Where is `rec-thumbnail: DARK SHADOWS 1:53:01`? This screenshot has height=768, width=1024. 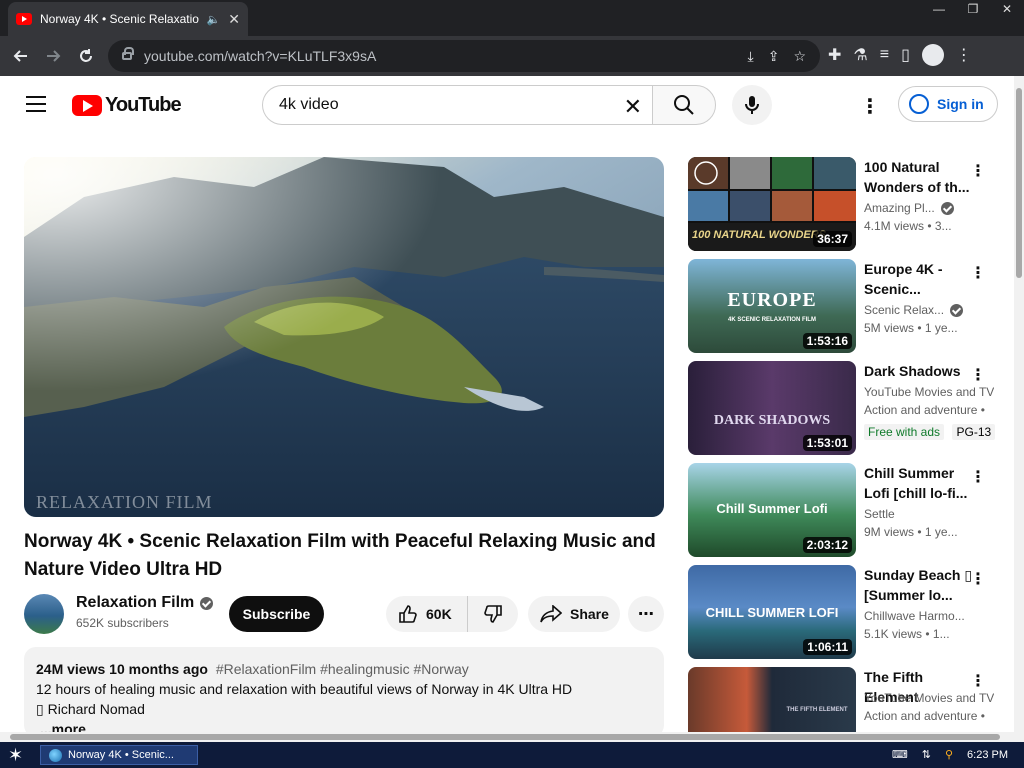 rec-thumbnail: DARK SHADOWS 1:53:01 is located at coordinates (772, 408).